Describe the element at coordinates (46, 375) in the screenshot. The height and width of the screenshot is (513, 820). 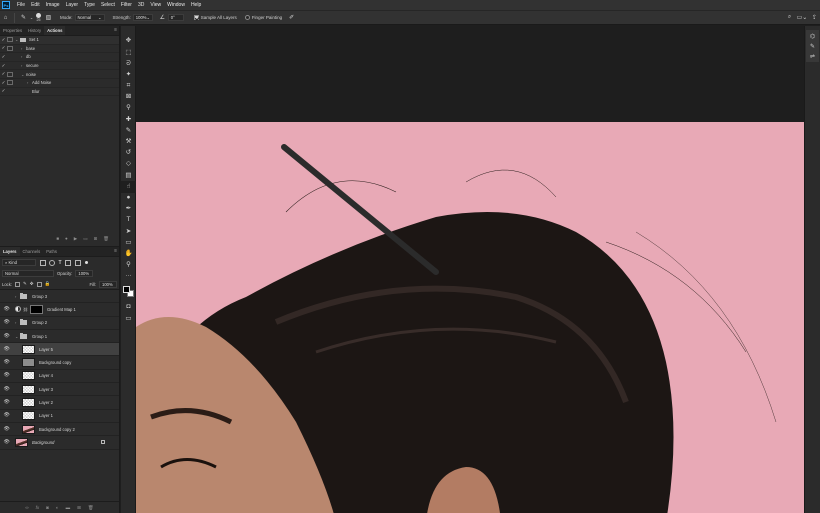
I see `layer-name: Layer 4` at that location.